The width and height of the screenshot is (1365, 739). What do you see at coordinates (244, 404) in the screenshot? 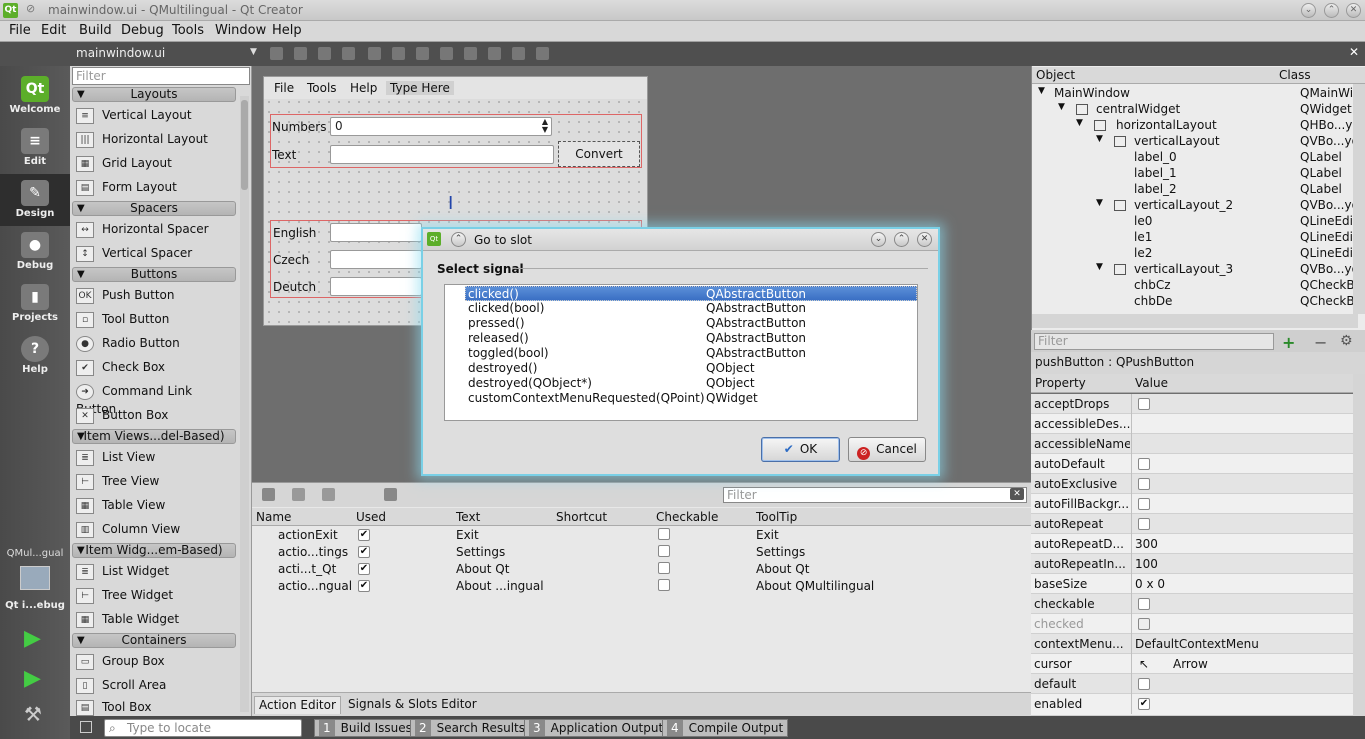
I see `widget-box-scrollbar` at bounding box center [244, 404].